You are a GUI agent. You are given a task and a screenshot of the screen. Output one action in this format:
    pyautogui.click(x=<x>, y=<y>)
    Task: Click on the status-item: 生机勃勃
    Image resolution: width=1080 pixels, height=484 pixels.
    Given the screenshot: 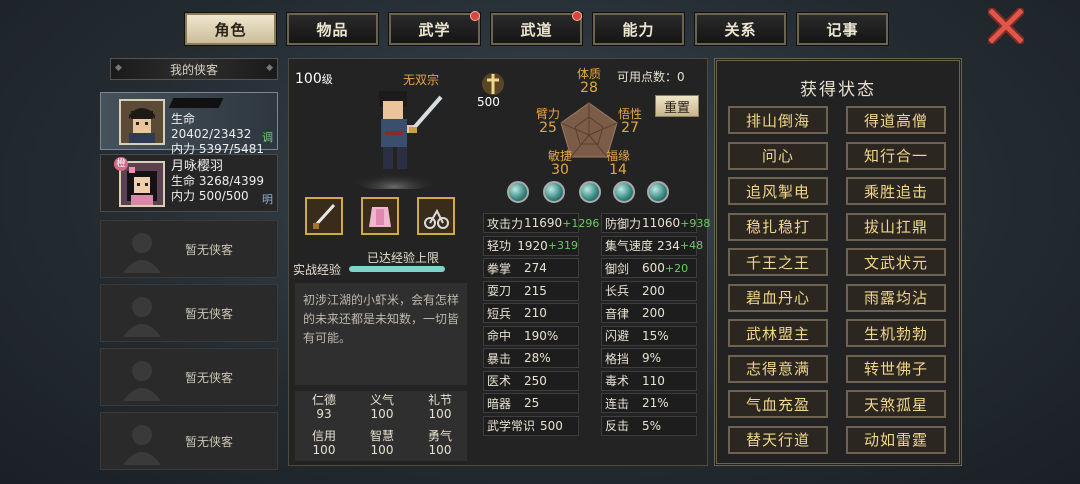 What is the action you would take?
    pyautogui.click(x=896, y=333)
    